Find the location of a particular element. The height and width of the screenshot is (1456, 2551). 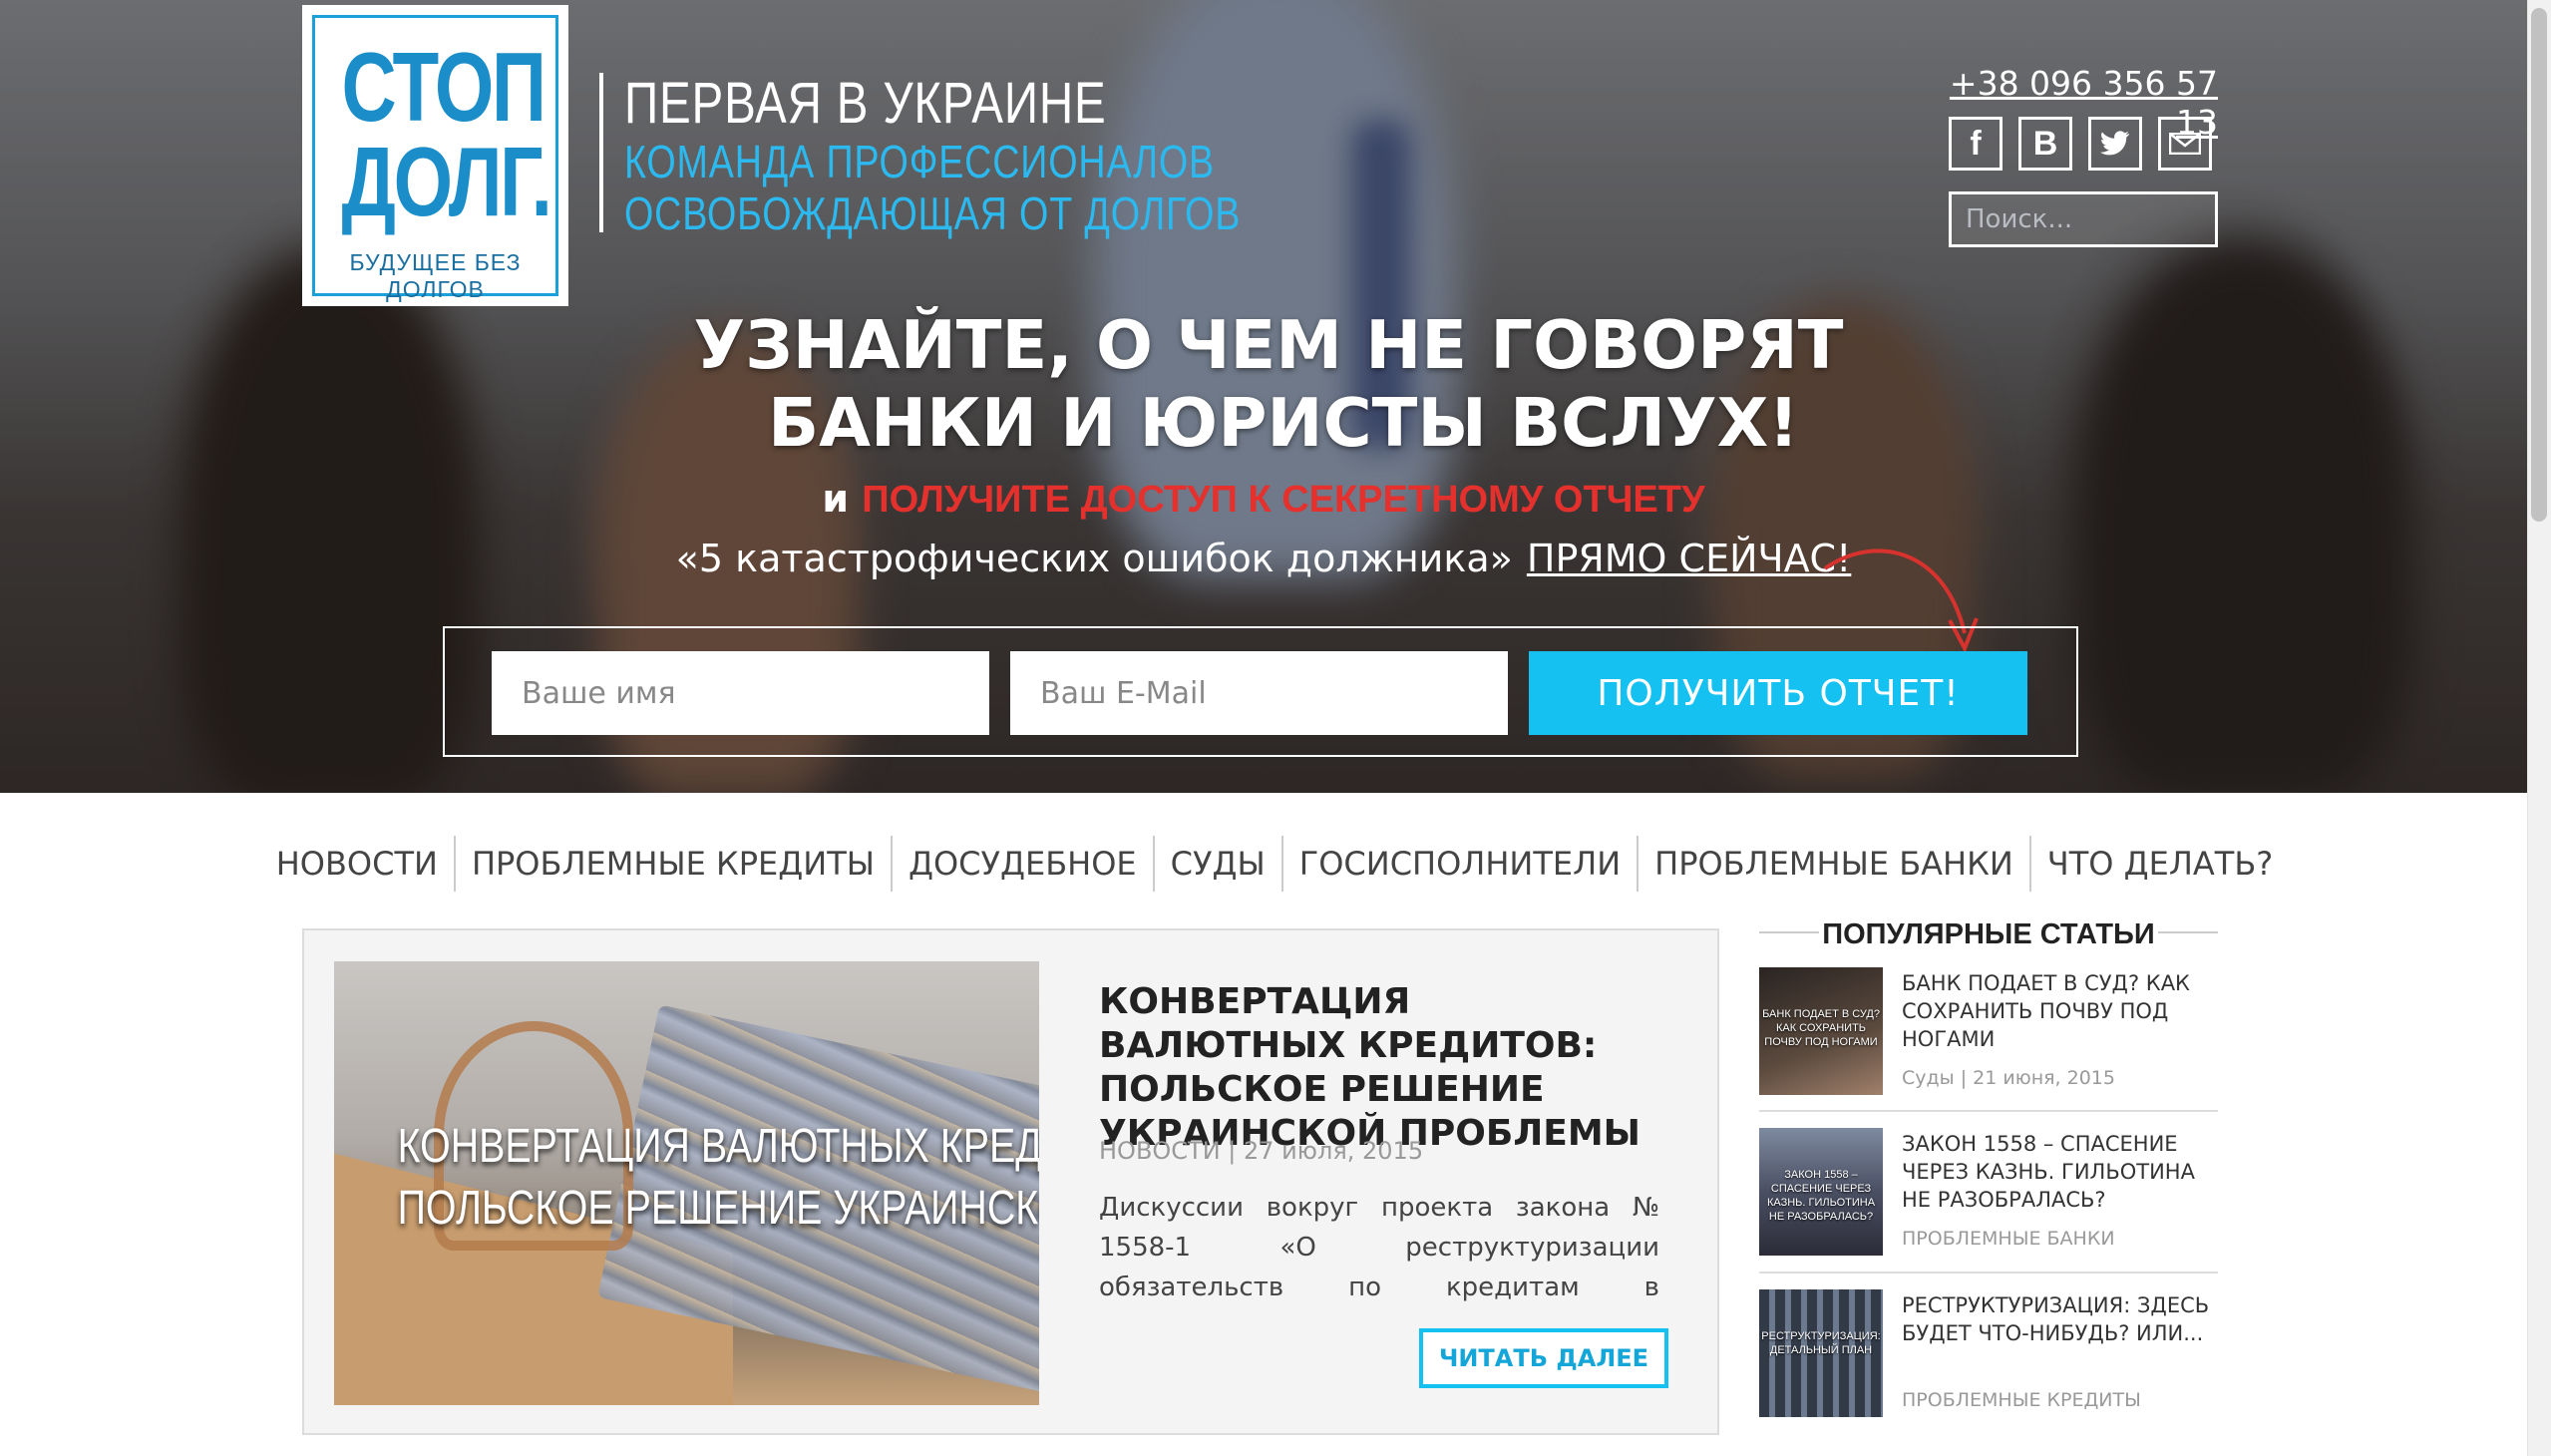

logo-line1: СТОП is located at coordinates (444, 87).